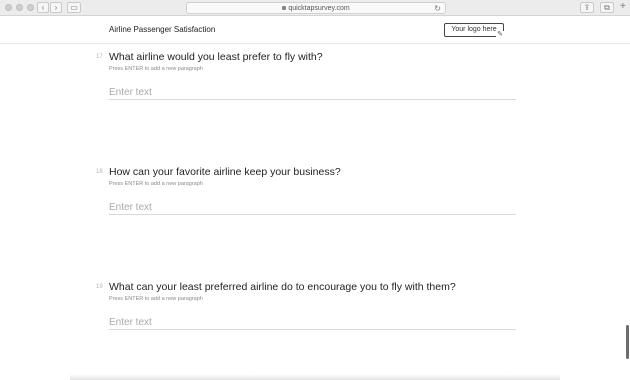 The height and width of the screenshot is (380, 630). Describe the element at coordinates (284, 8) in the screenshot. I see `lock-icon` at that location.